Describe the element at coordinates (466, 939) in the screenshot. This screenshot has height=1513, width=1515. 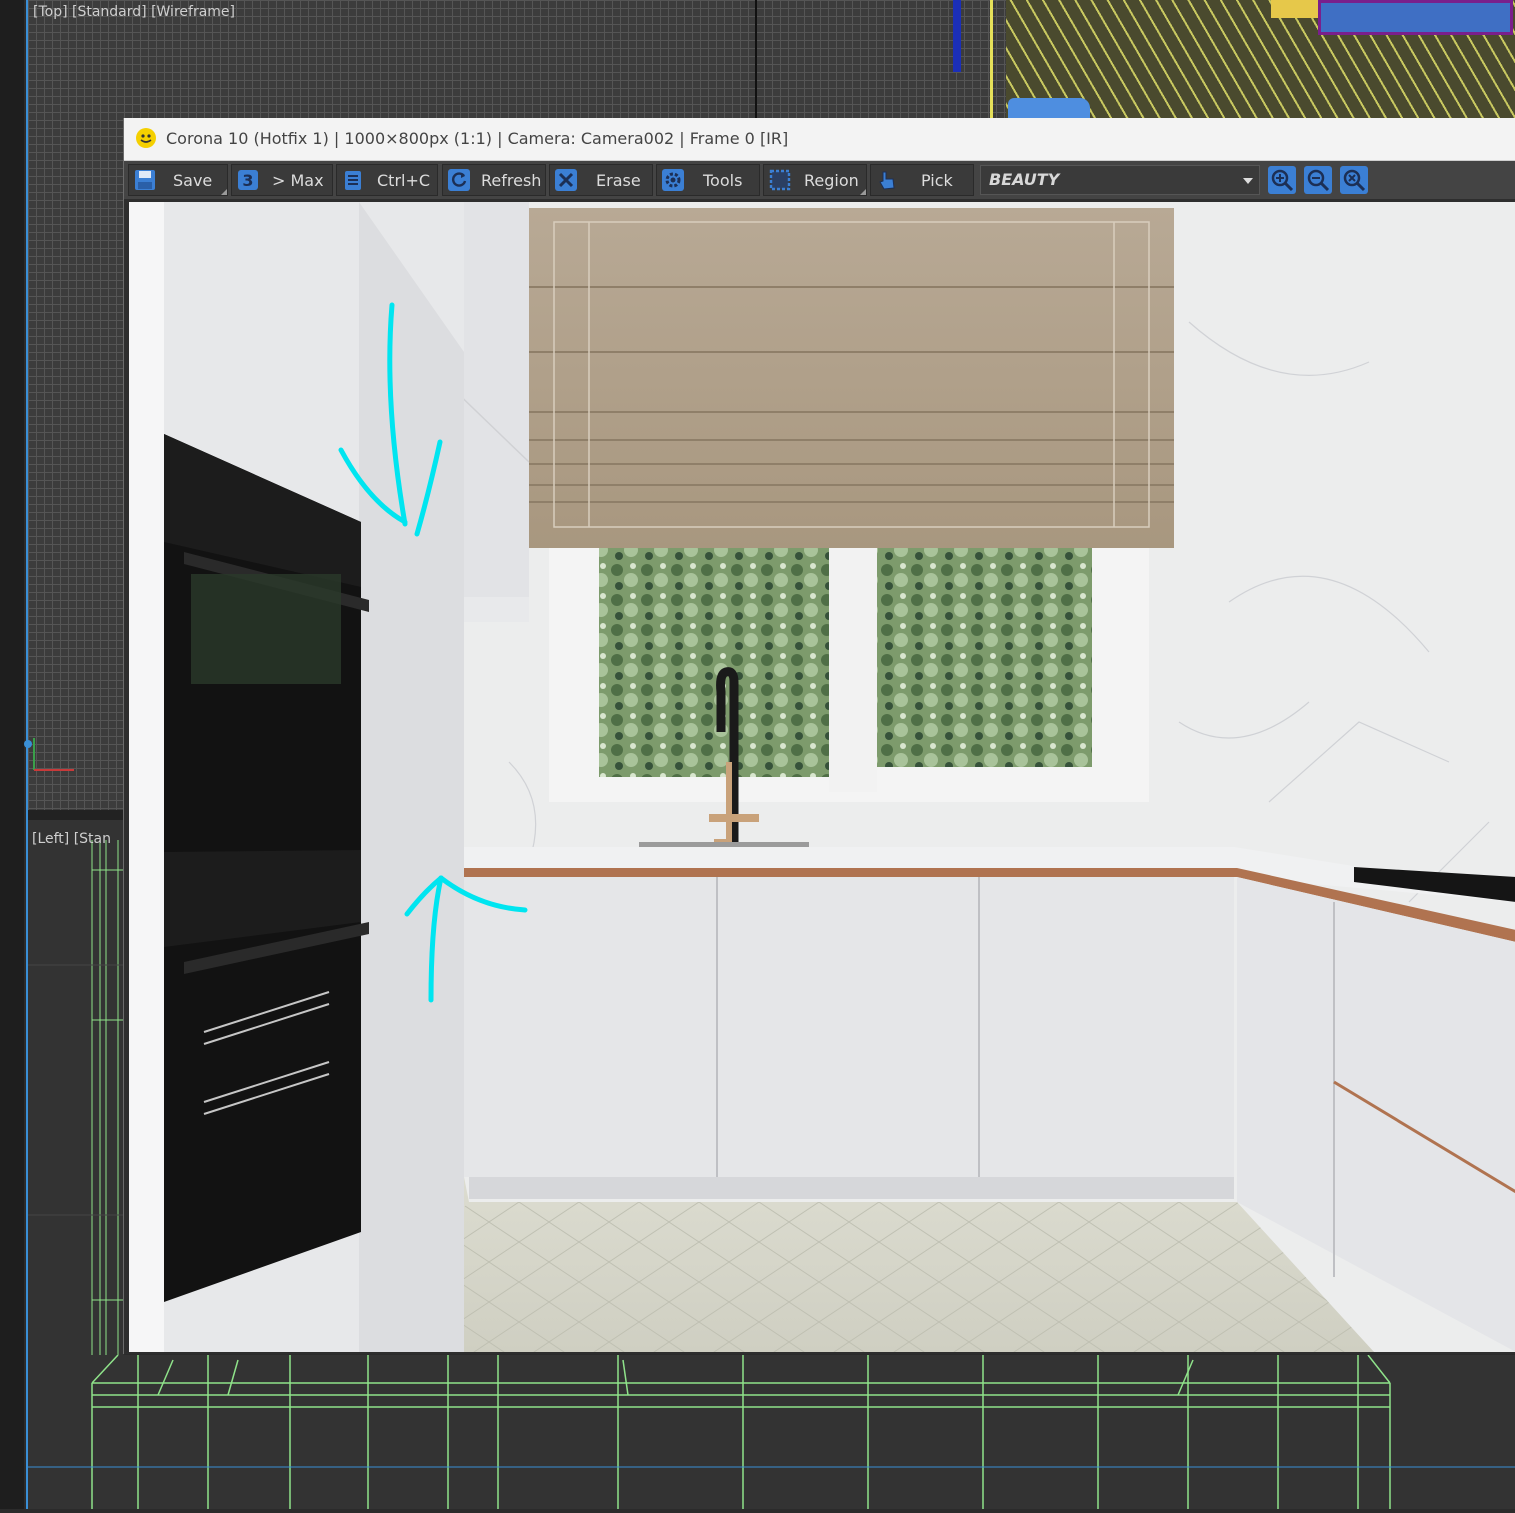
I see `arrow-up-icon` at that location.